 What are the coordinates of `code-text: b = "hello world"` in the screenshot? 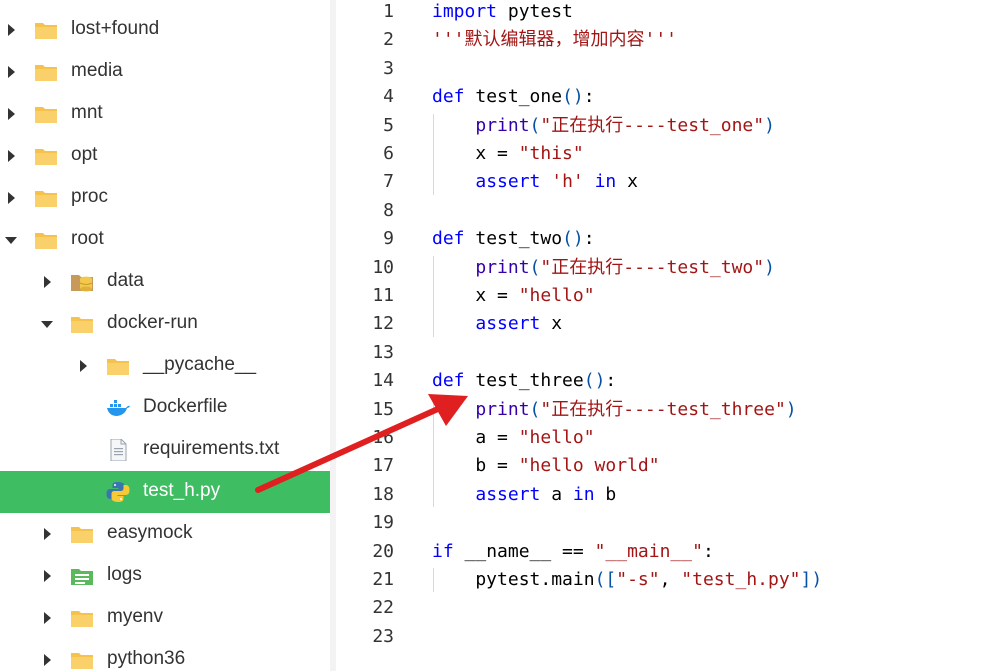 It's located at (545, 466).